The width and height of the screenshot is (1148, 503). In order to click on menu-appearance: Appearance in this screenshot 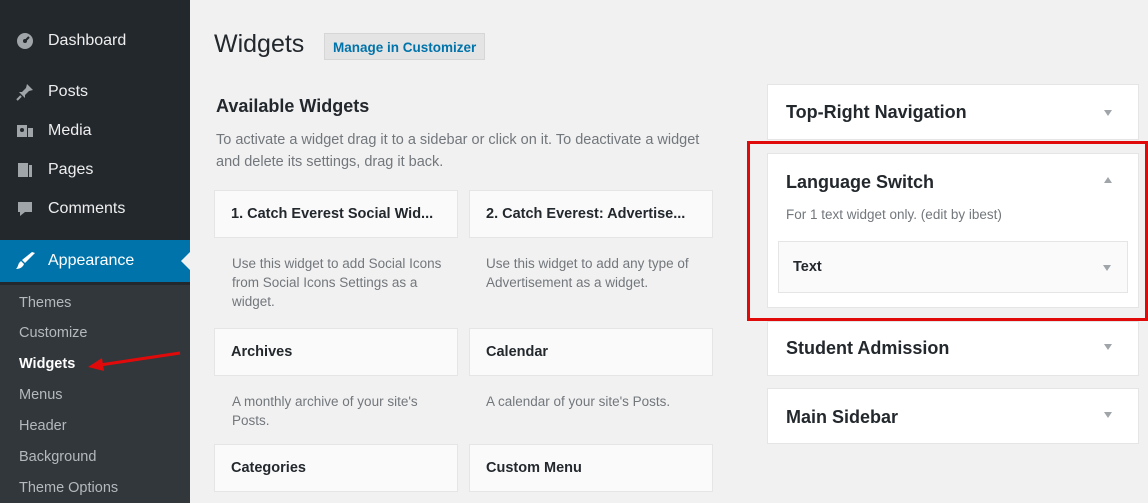, I will do `click(95, 261)`.